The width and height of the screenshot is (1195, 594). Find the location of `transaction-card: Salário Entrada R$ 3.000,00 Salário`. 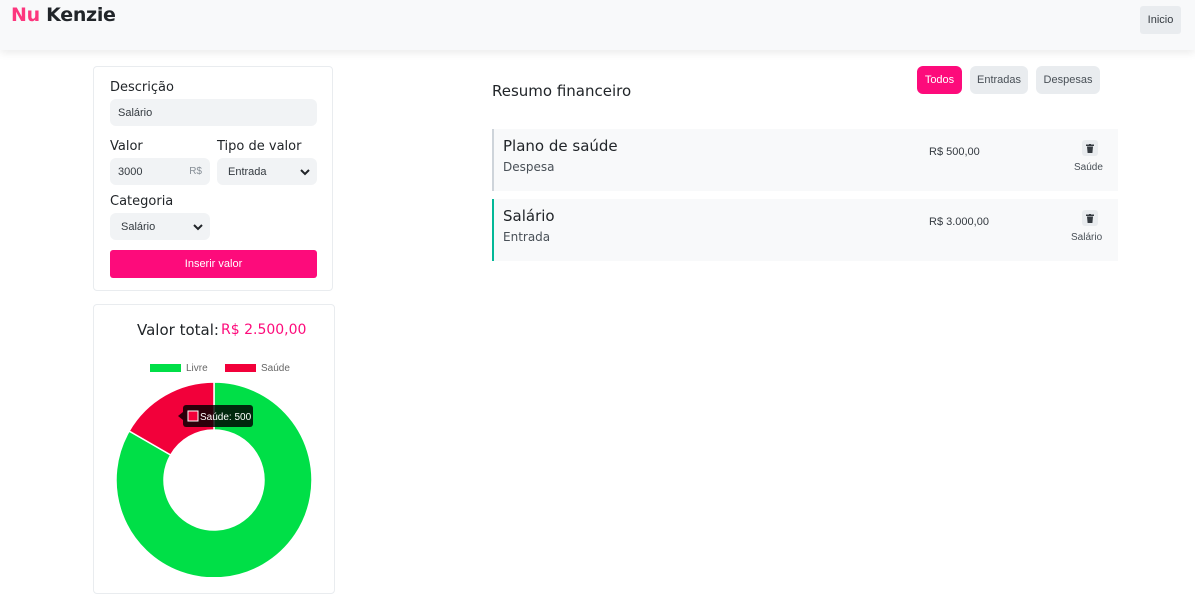

transaction-card: Salário Entrada R$ 3.000,00 Salário is located at coordinates (805, 230).